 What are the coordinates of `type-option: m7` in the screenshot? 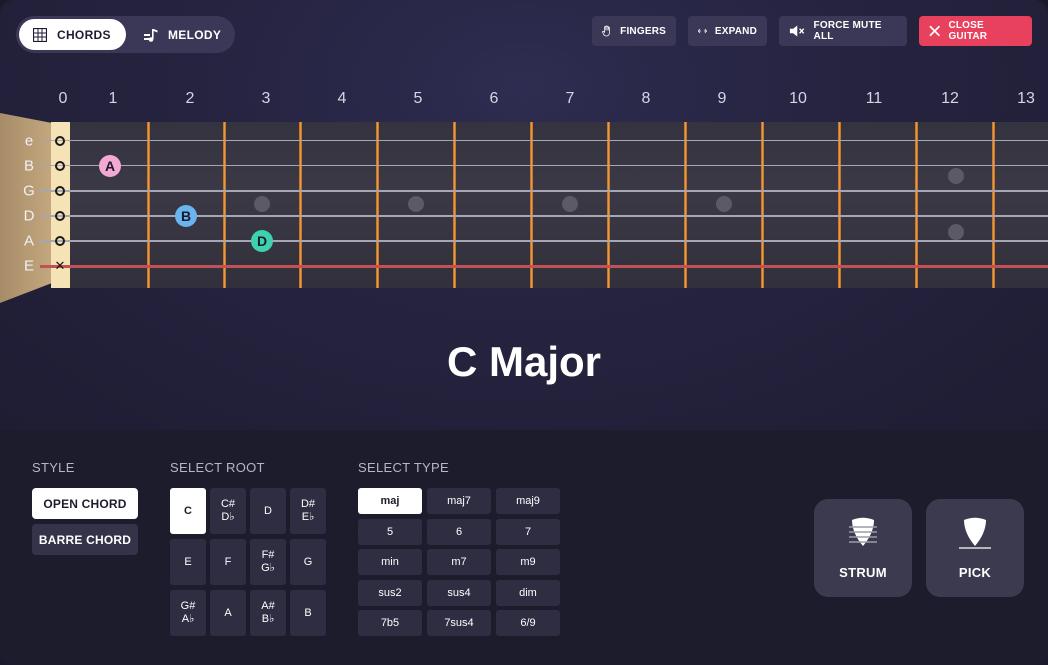 It's located at (459, 562).